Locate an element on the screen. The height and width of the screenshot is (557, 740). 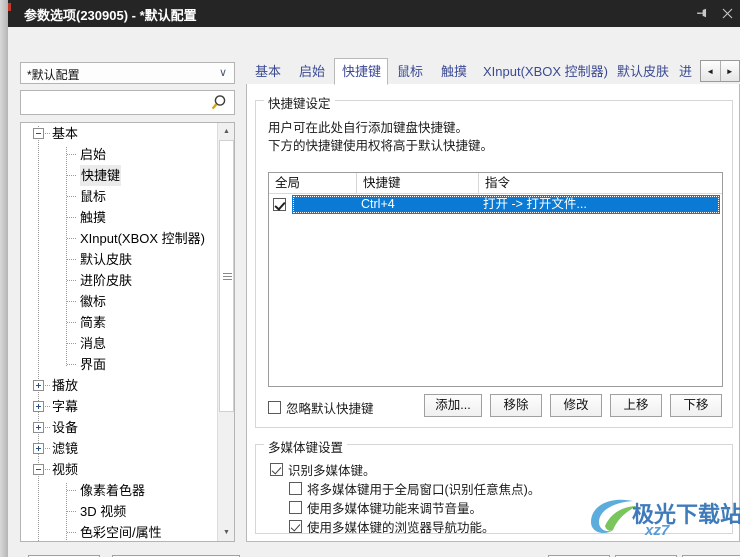
title-bar: 参数选项(230905) - *默认配置 is located at coordinates (374, 13).